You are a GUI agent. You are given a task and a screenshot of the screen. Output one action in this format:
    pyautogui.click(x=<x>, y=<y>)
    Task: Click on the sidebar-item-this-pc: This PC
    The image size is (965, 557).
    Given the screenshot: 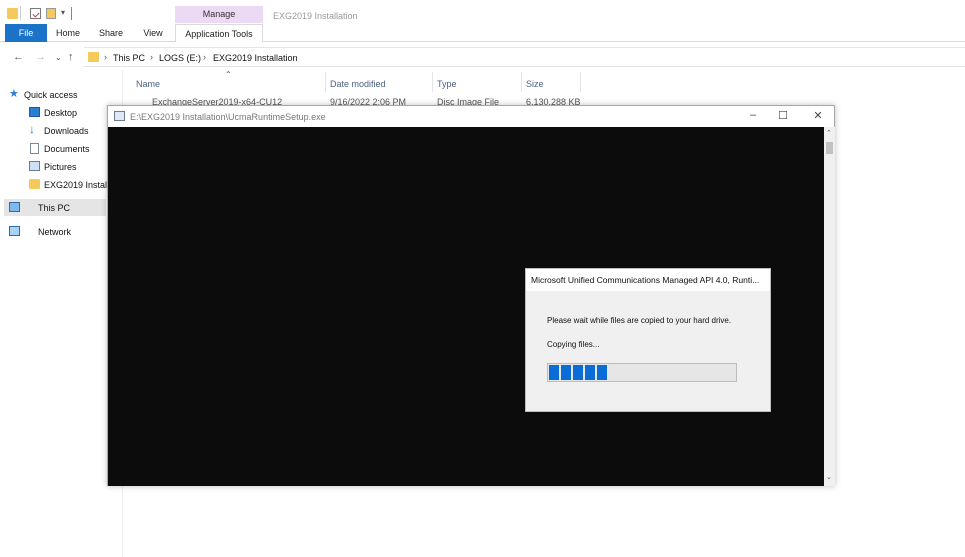 What is the action you would take?
    pyautogui.click(x=54, y=208)
    